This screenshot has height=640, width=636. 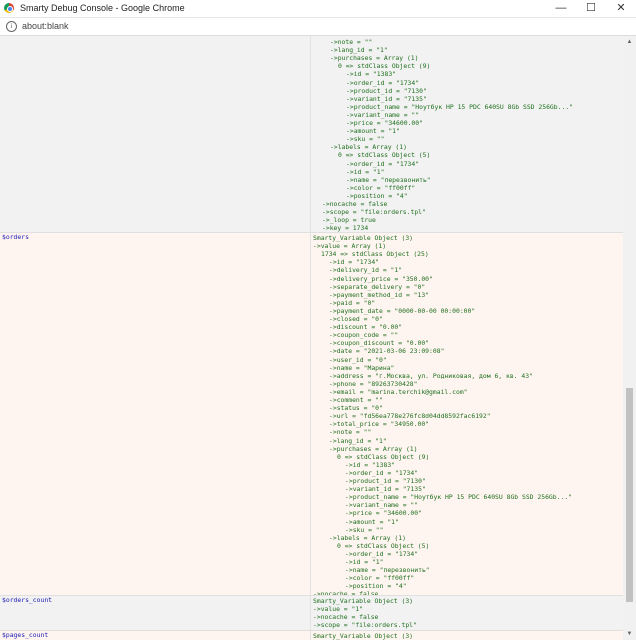 What do you see at coordinates (381, 278) in the screenshot?
I see `debug-line: ->delivery_price = "350.00"` at bounding box center [381, 278].